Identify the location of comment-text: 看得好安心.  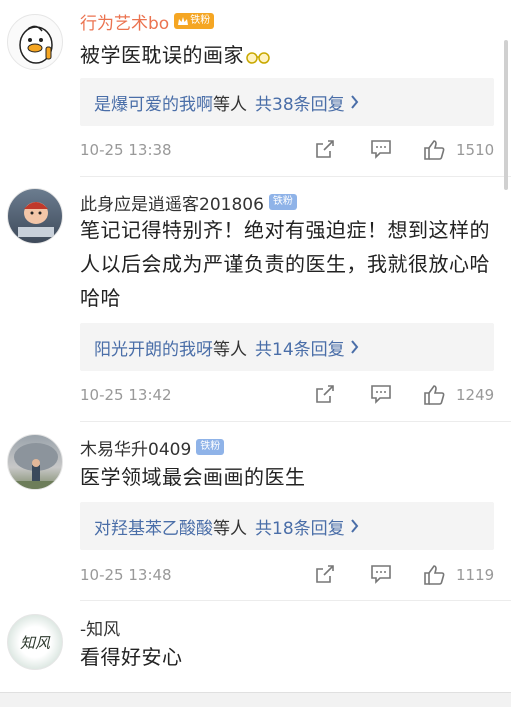
(131, 657).